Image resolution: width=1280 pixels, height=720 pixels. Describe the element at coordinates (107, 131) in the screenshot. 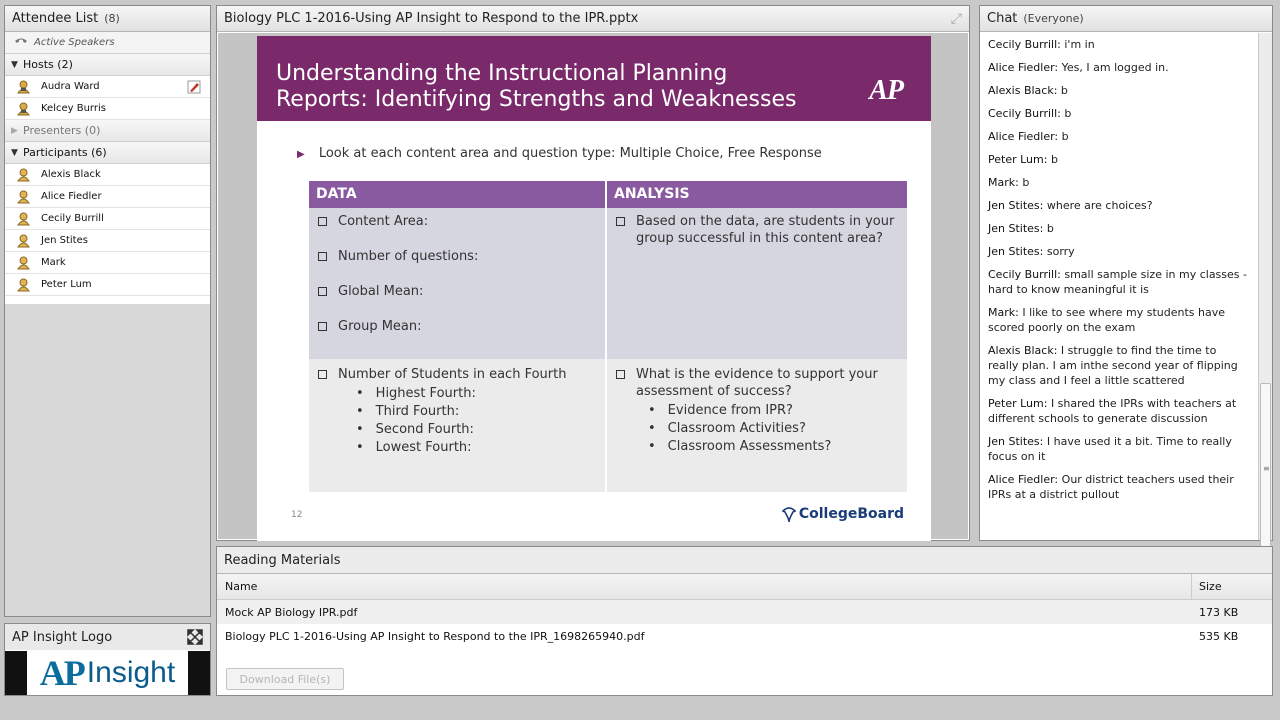

I see `presenters-group: ▶ Presenters (0)` at that location.